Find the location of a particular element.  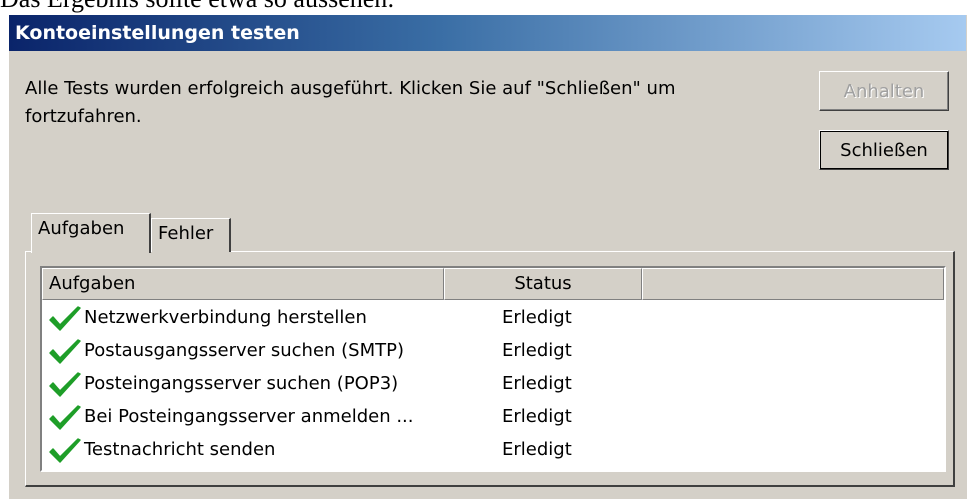

tab-aufgaben: Aufgaben is located at coordinates (91, 233).